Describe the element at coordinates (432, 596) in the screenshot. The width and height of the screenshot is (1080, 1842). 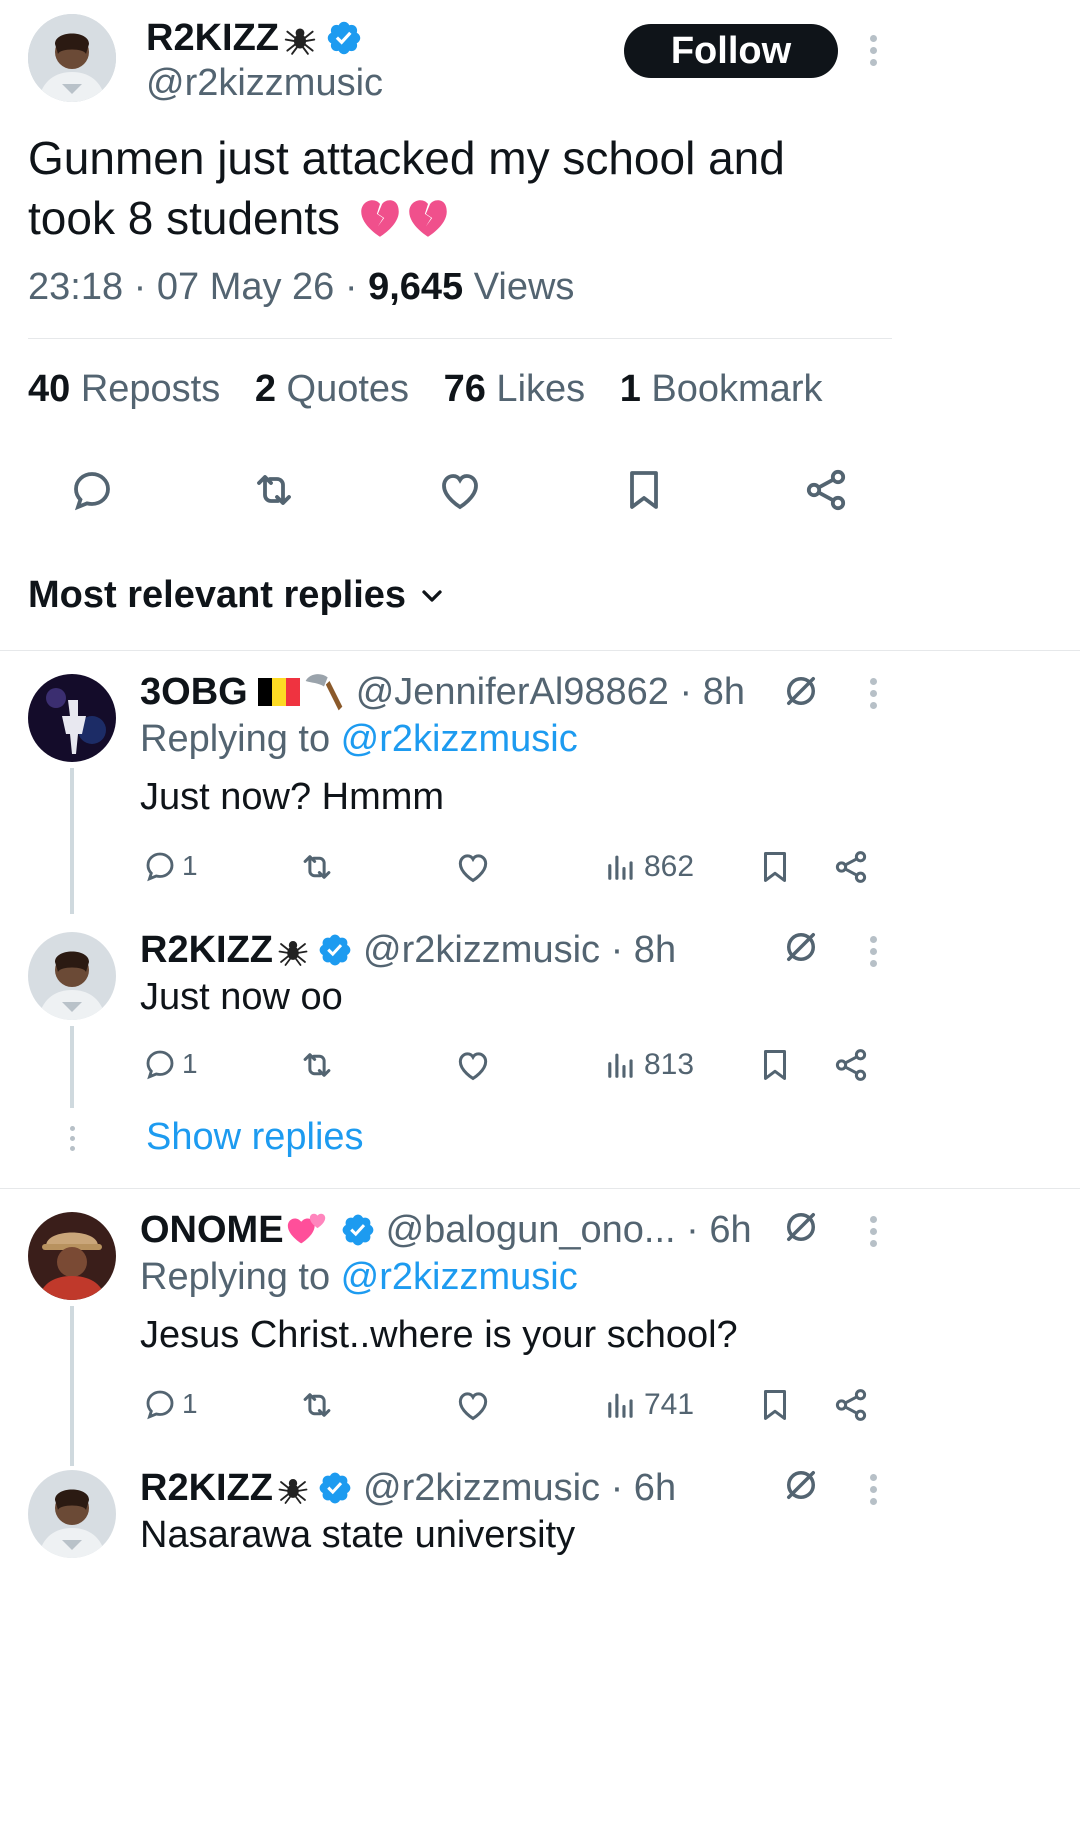
I see `chevron-down-icon` at that location.